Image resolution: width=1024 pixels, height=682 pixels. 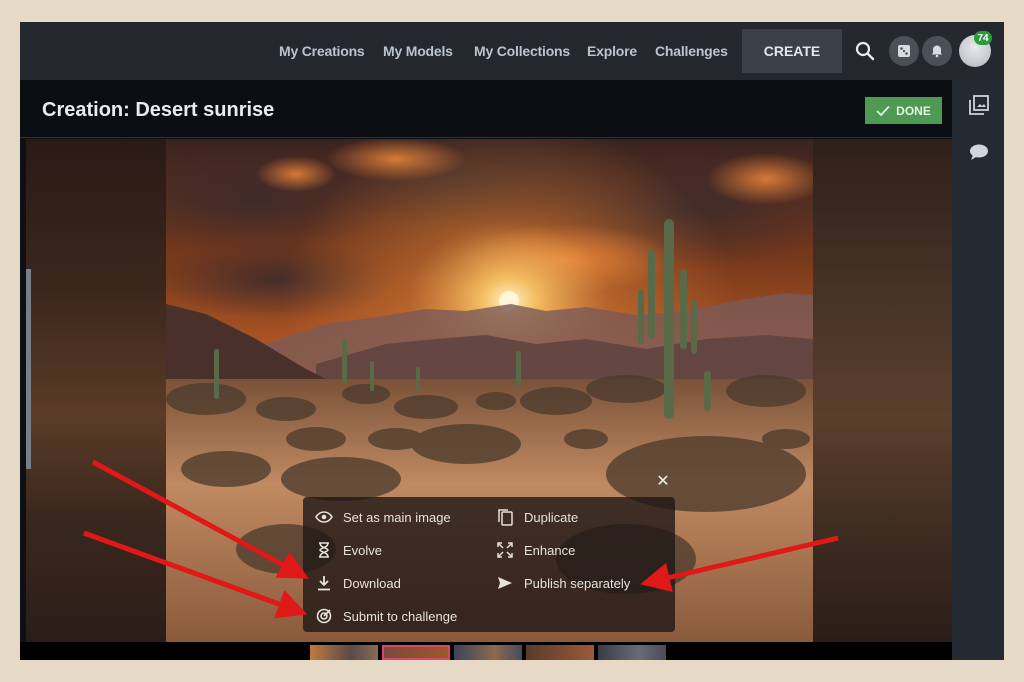 I want to click on right-sidebar, so click(x=978, y=370).